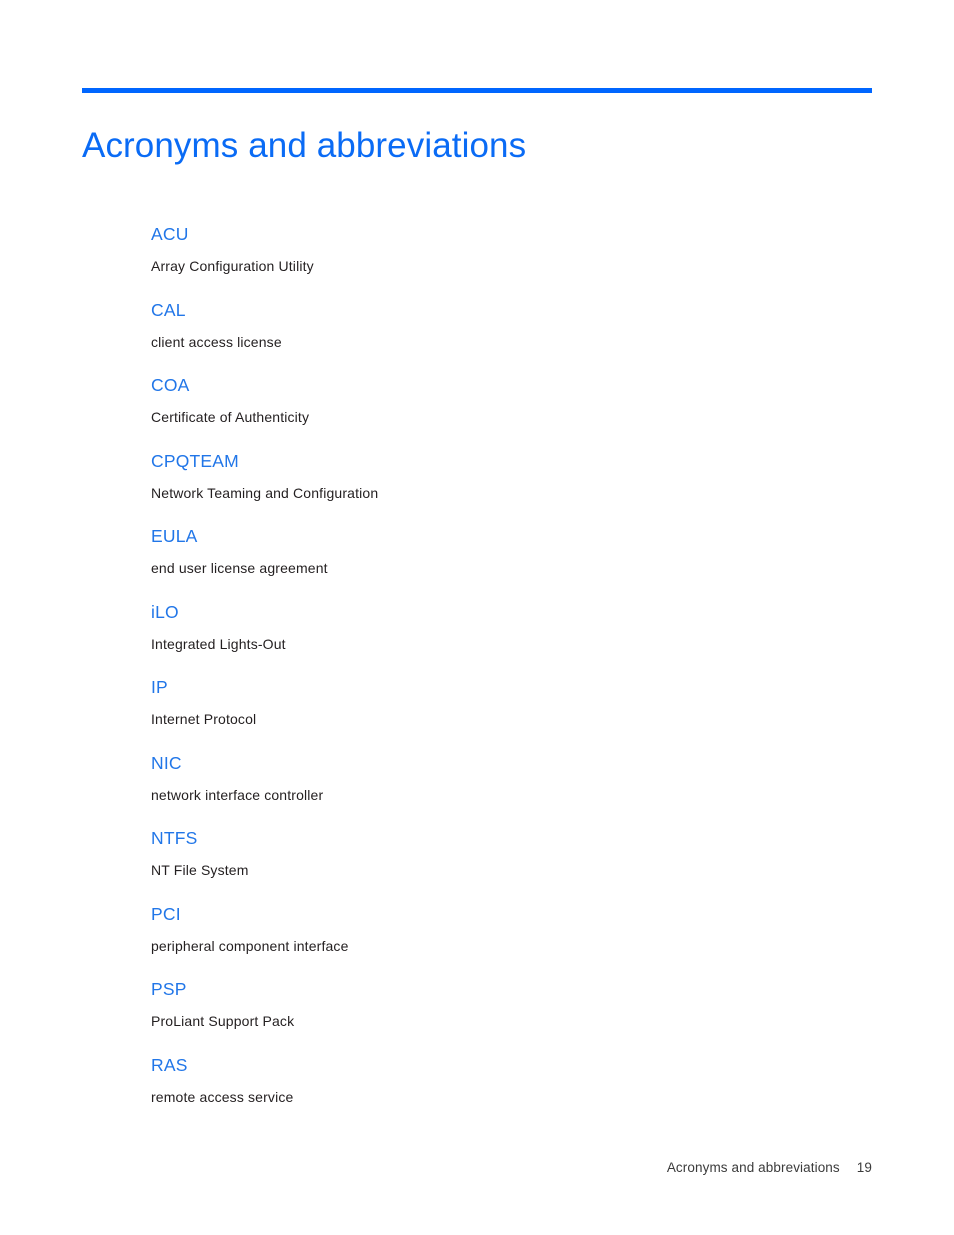  What do you see at coordinates (170, 234) in the screenshot?
I see `glossary-term: ACU` at bounding box center [170, 234].